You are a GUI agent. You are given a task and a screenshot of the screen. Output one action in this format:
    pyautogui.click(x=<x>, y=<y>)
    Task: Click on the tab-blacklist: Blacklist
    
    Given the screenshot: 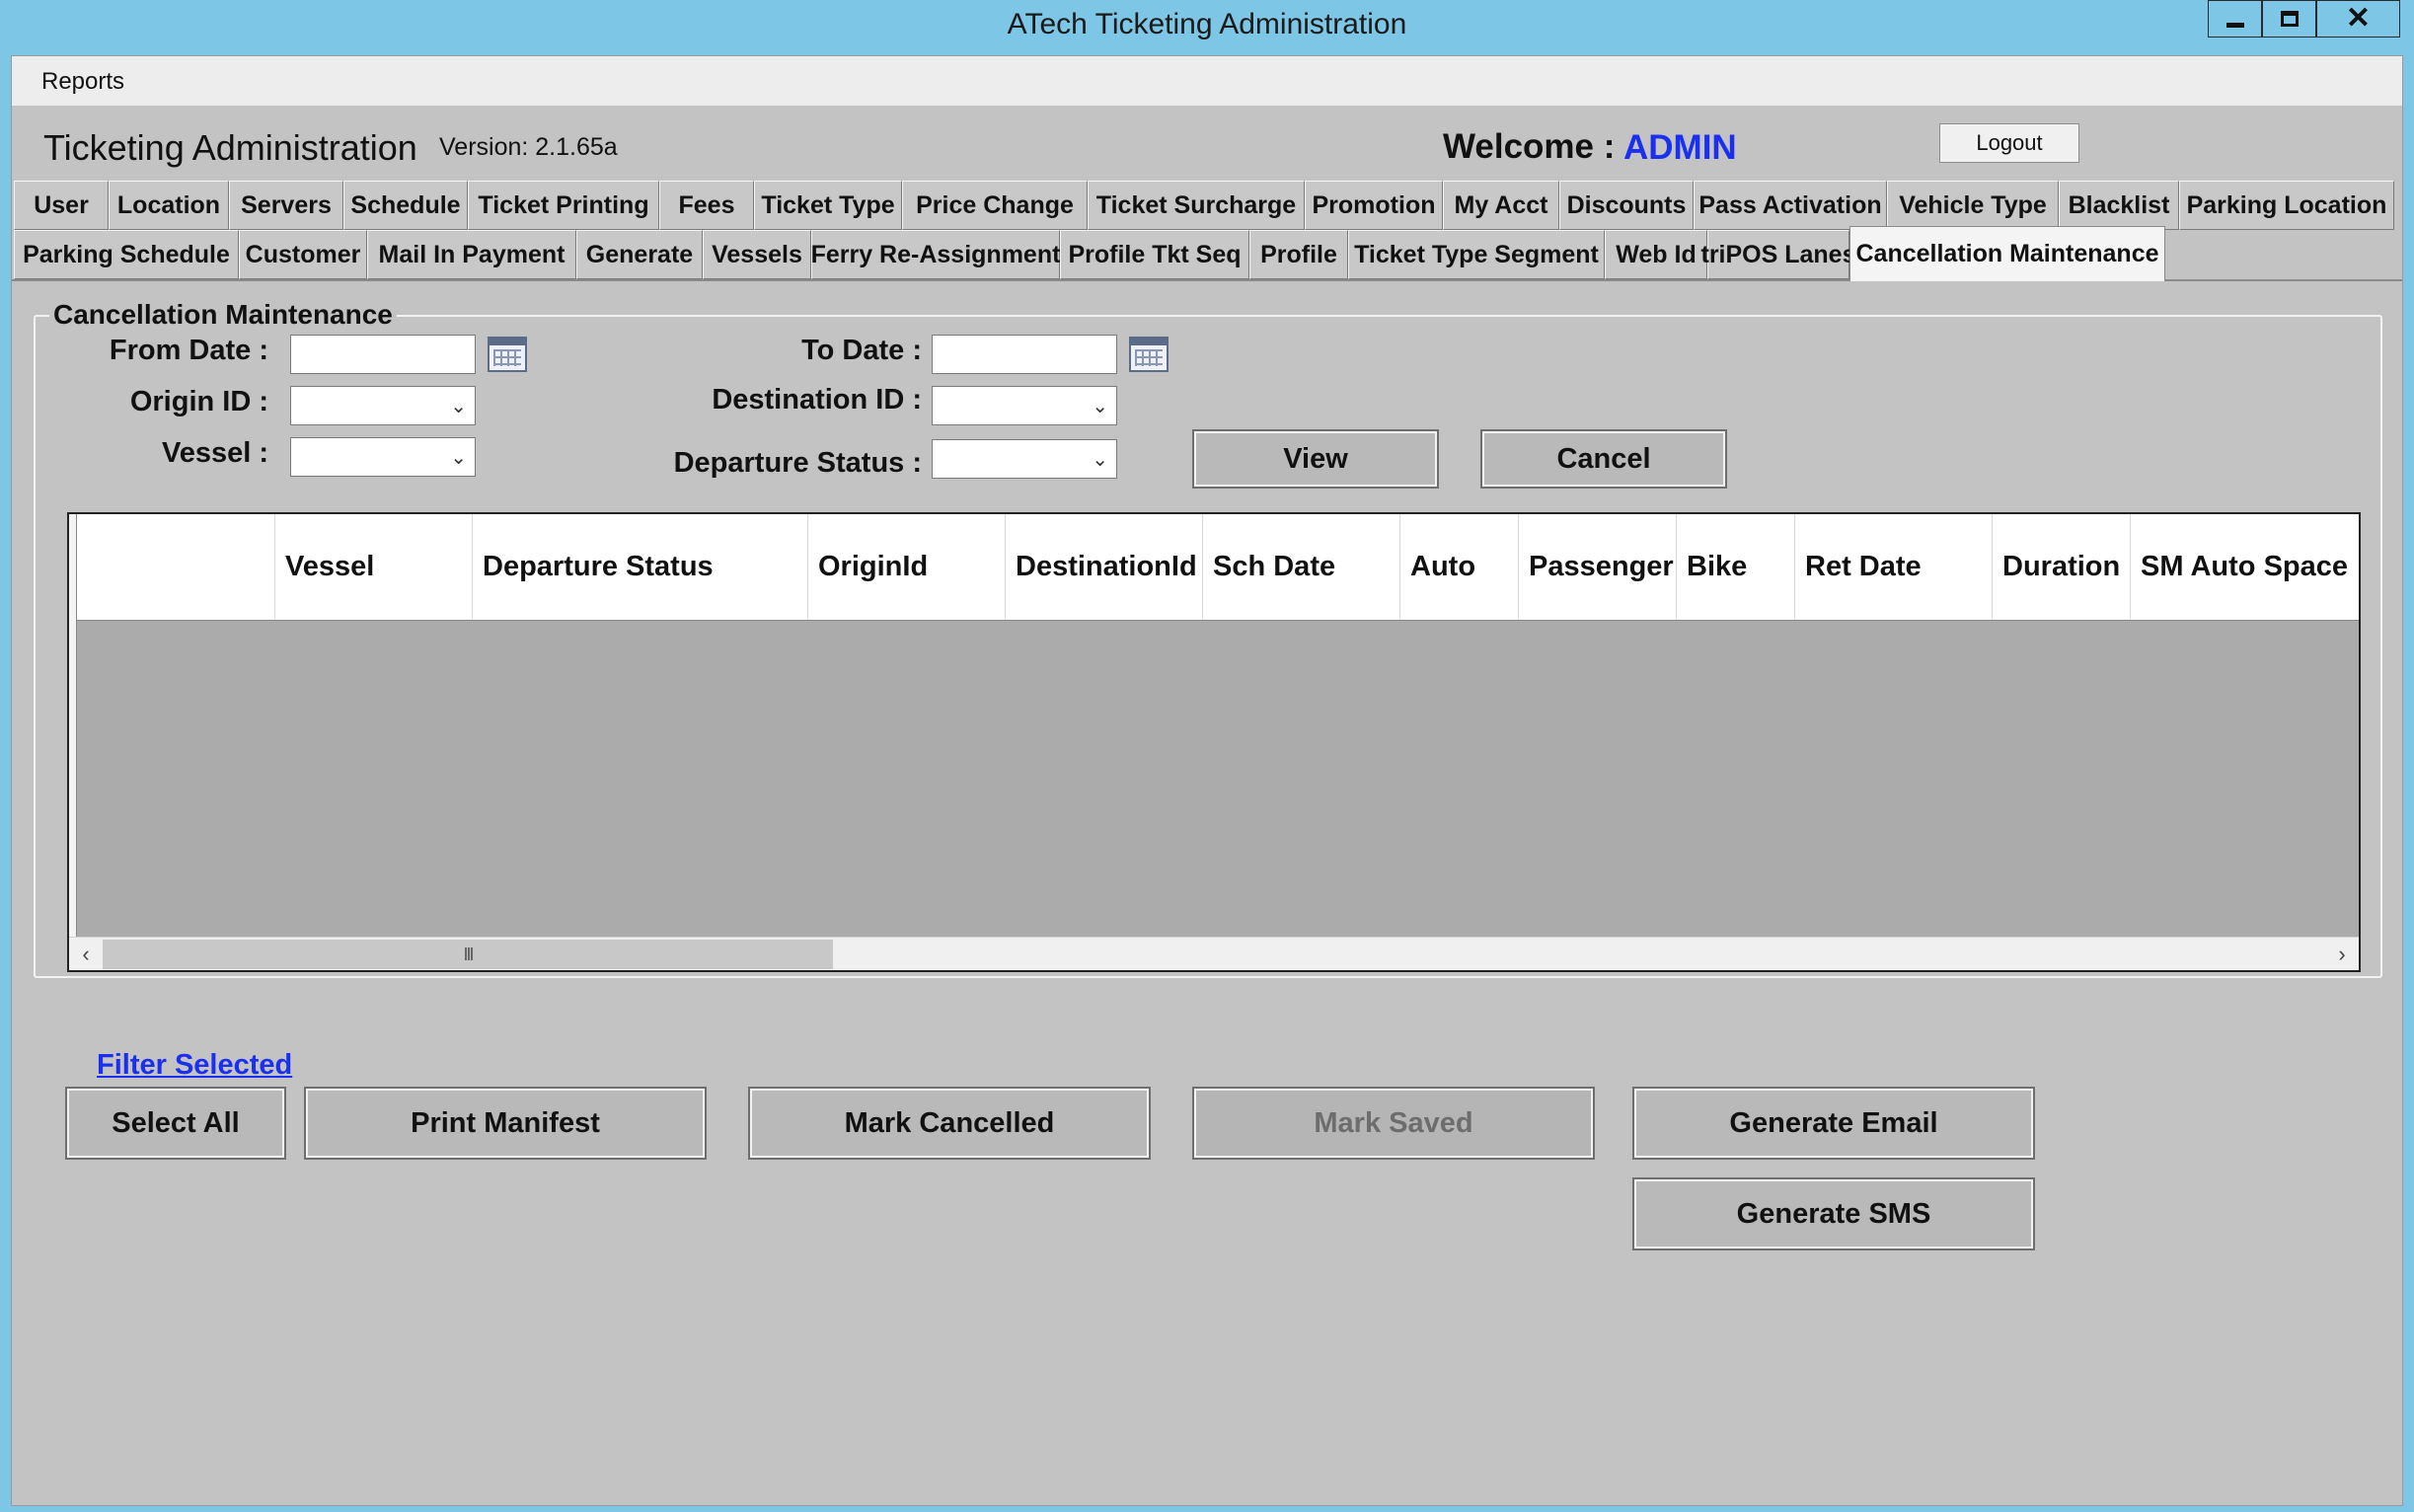 What is the action you would take?
    pyautogui.click(x=2119, y=206)
    